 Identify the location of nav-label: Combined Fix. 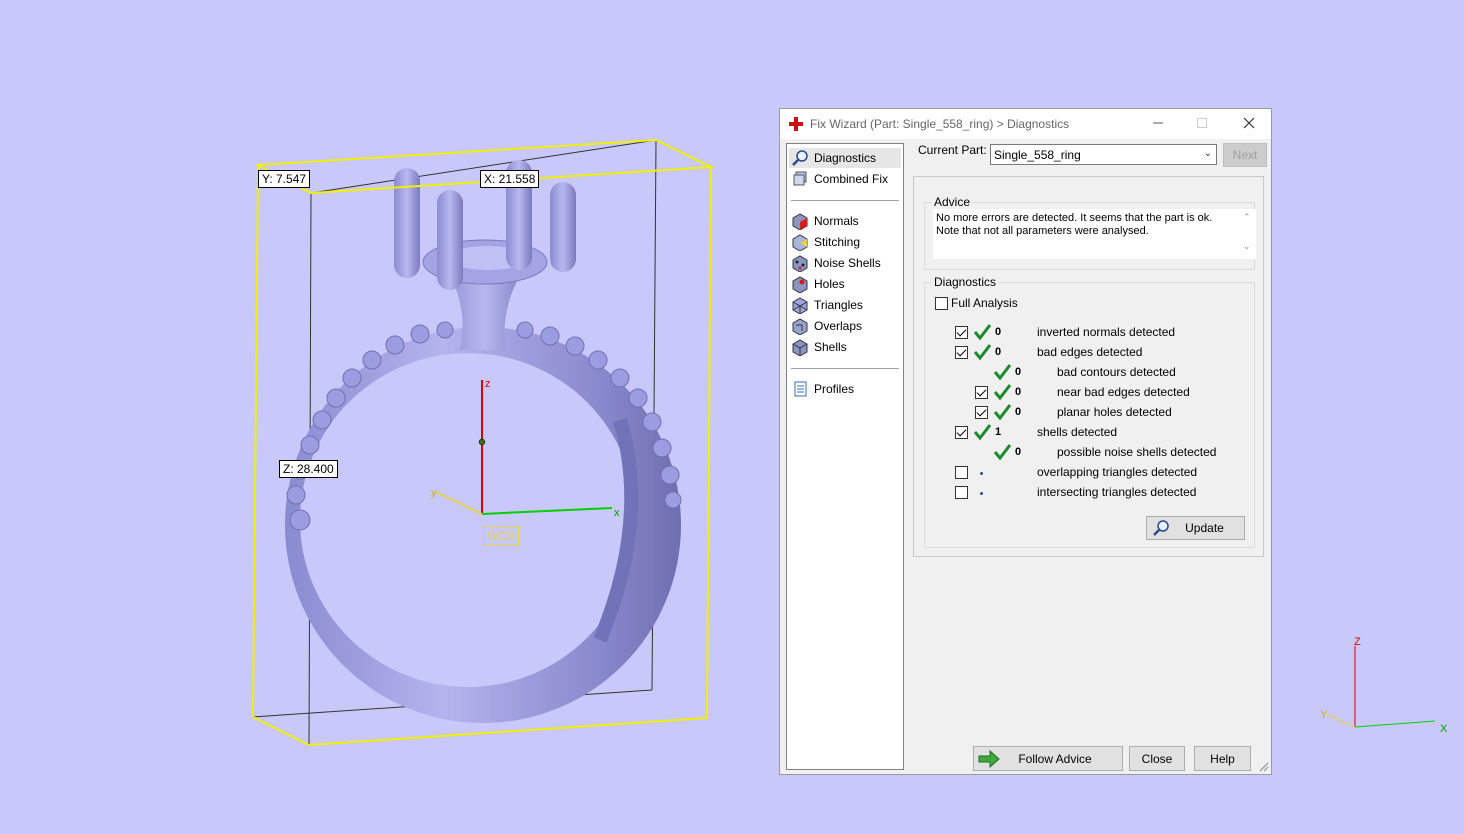
(851, 179).